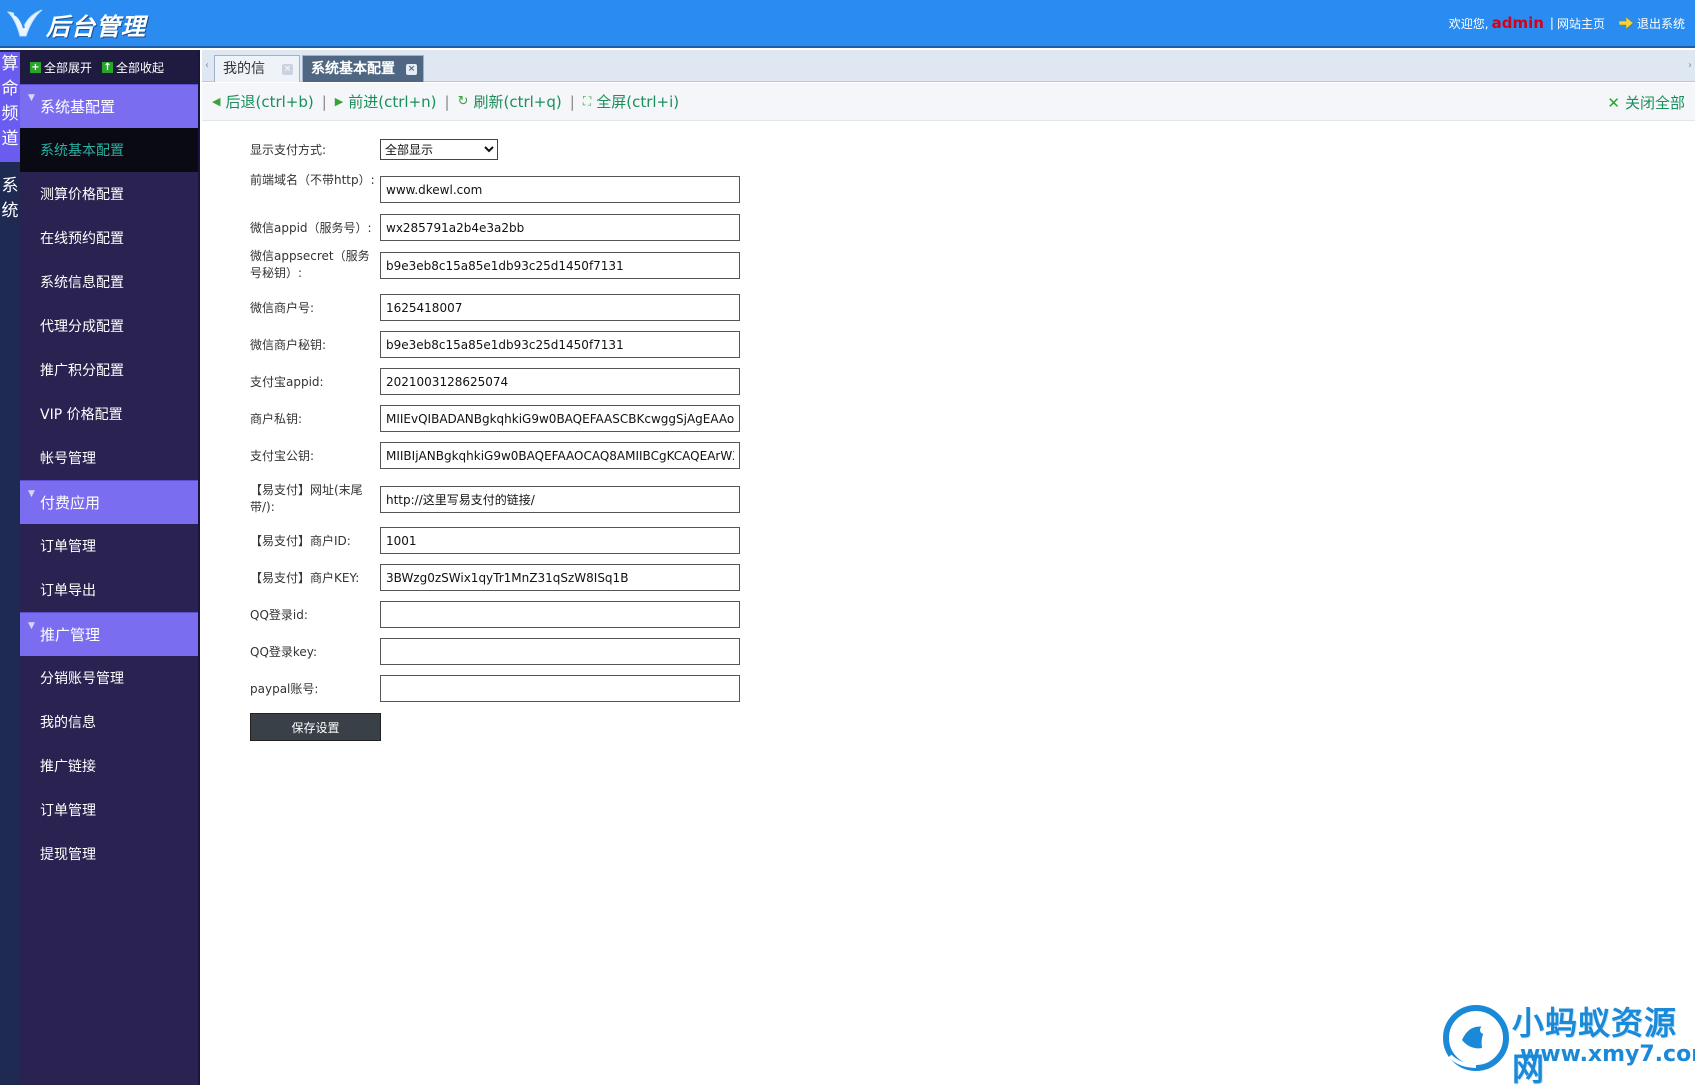 Image resolution: width=1695 pixels, height=1090 pixels. Describe the element at coordinates (109, 150) in the screenshot. I see `sidebar-item-basic-config: 系统基本配置` at that location.